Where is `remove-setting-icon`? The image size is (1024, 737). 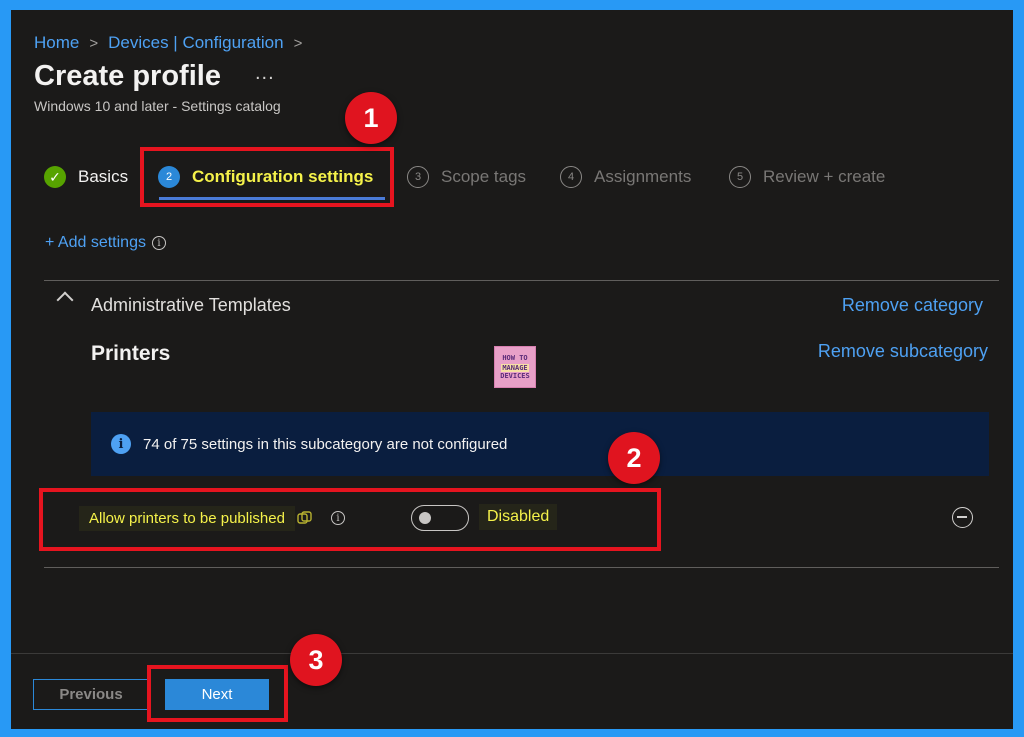
remove-setting-icon is located at coordinates (962, 517).